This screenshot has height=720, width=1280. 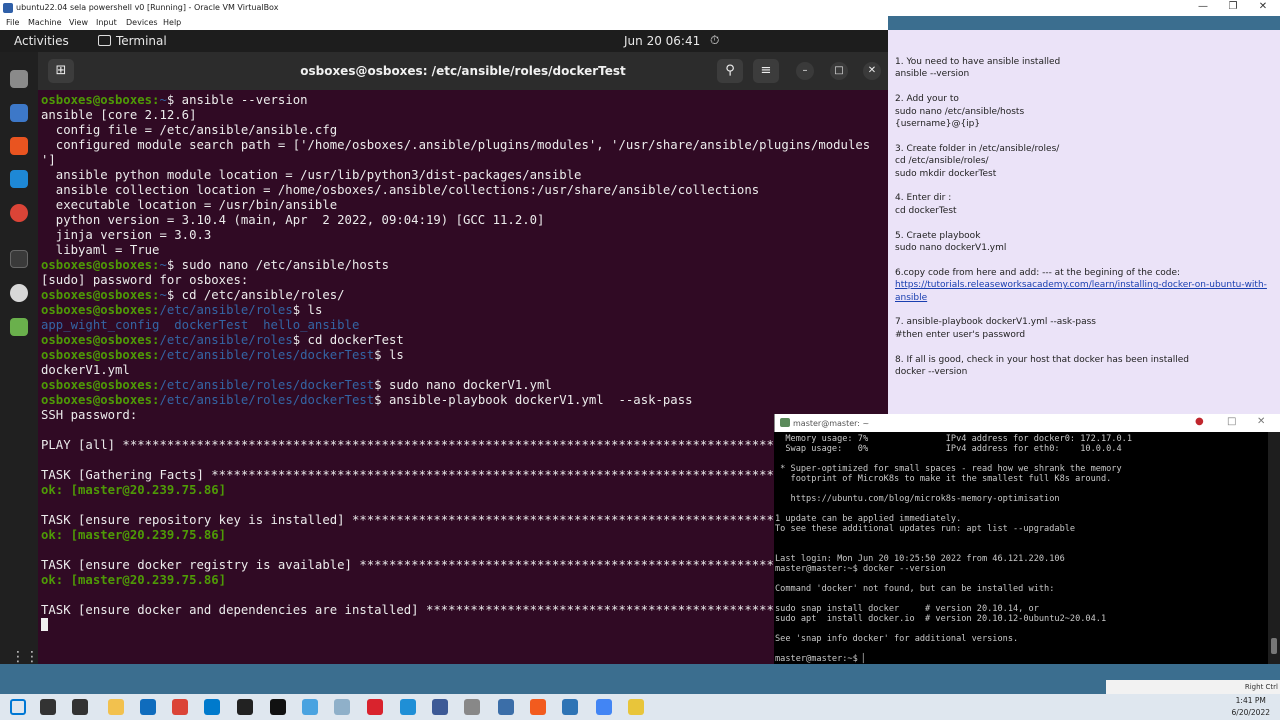 What do you see at coordinates (506, 707) in the screenshot?
I see `network-icon` at bounding box center [506, 707].